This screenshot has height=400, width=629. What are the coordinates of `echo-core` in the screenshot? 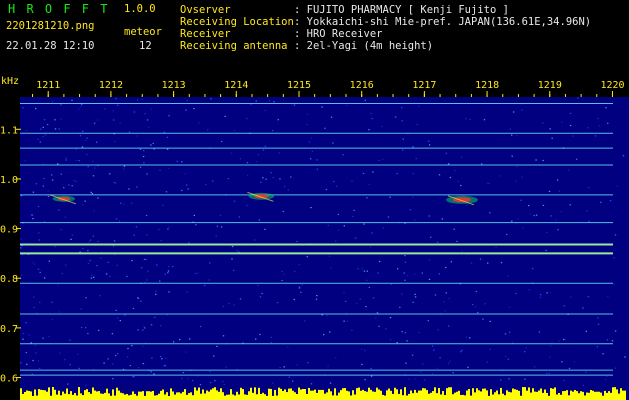 It's located at (261, 196).